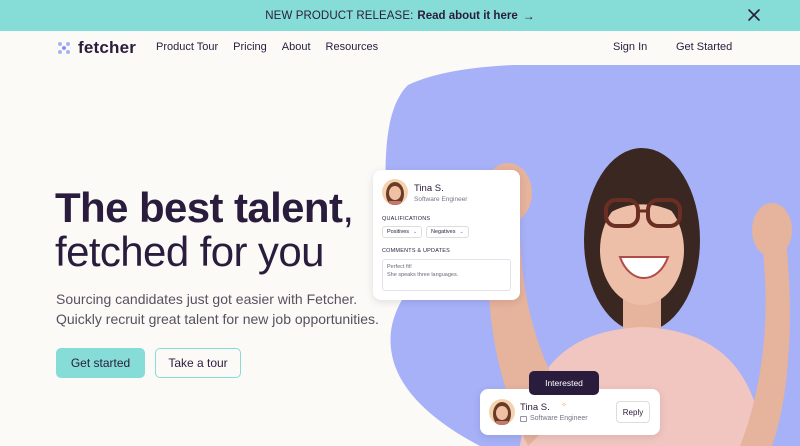  I want to click on comment-box: Perfect fit! She speaks three languages., so click(446, 275).